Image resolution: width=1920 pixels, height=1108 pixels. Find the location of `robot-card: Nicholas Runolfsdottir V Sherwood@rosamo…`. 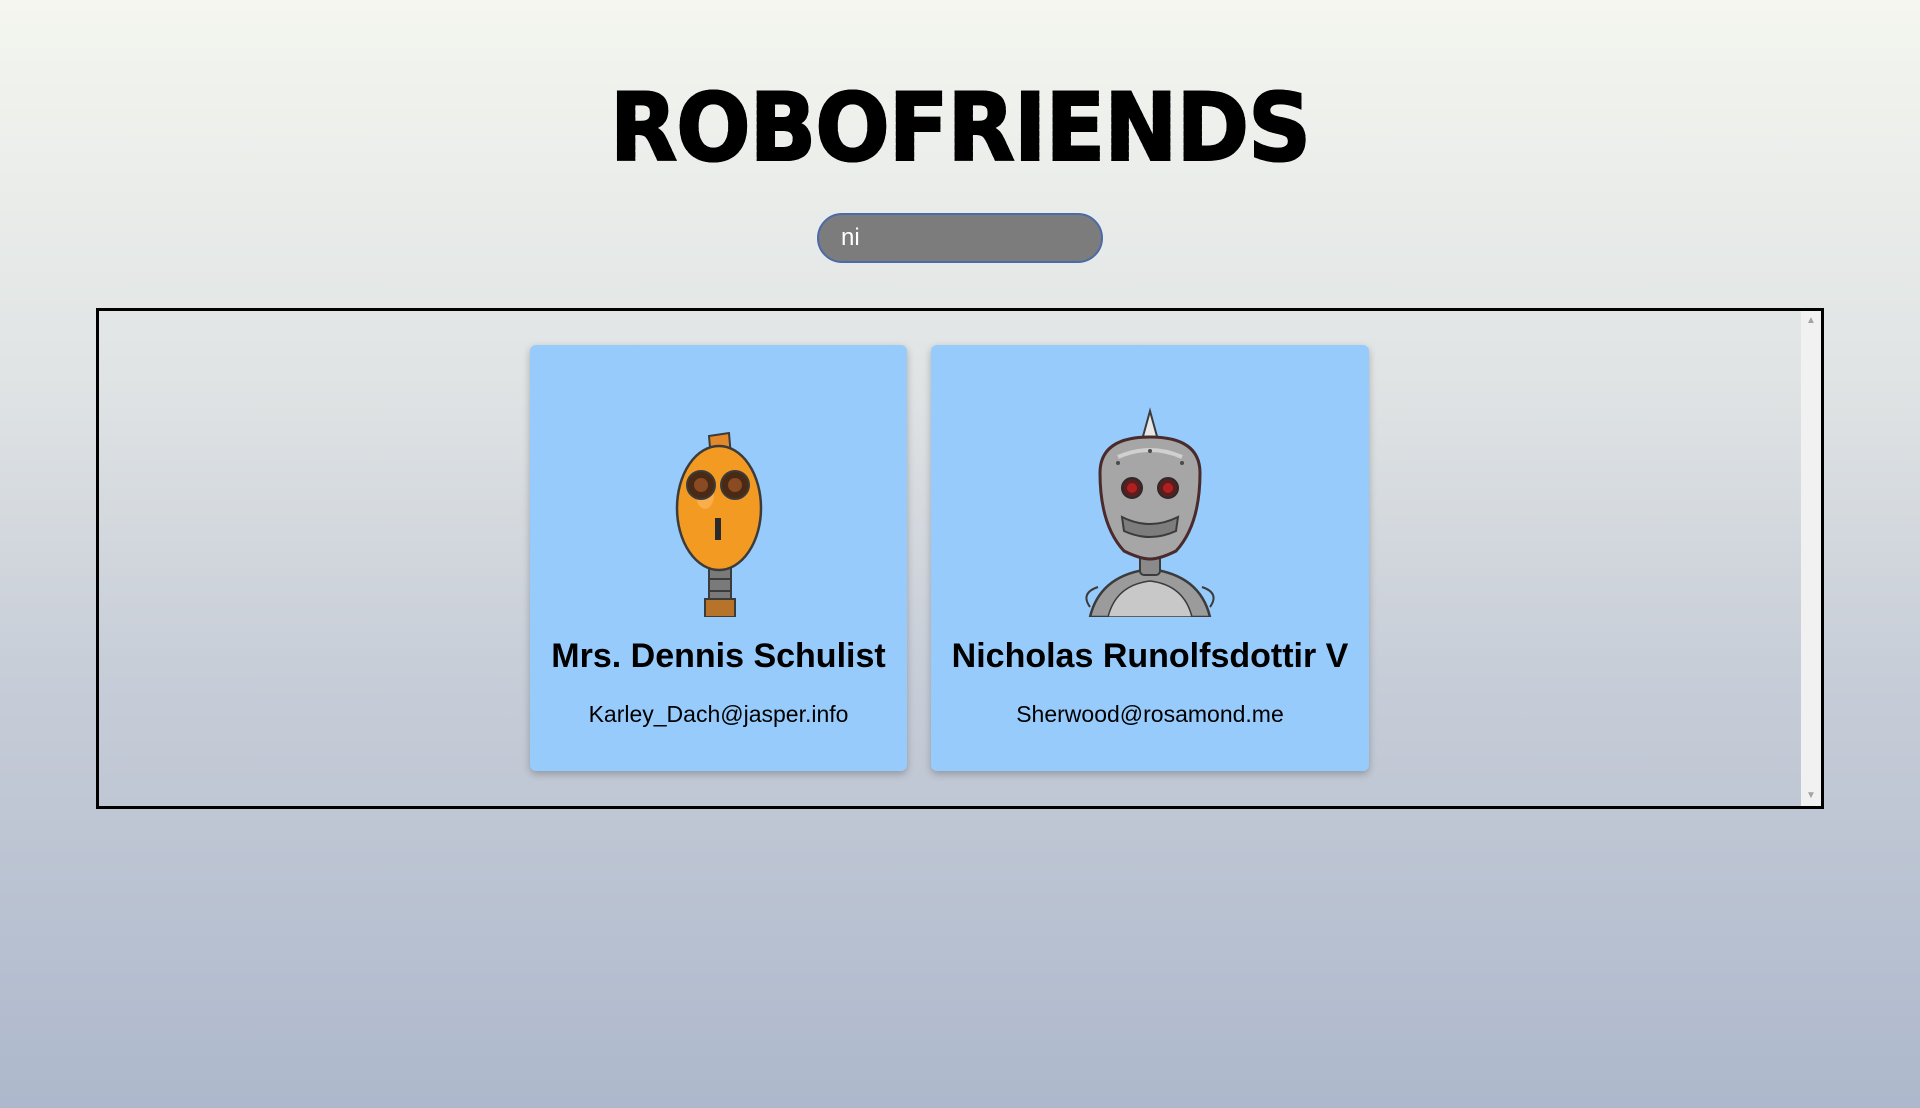

robot-card: Nicholas Runolfsdottir V Sherwood@rosamo… is located at coordinates (1150, 558).